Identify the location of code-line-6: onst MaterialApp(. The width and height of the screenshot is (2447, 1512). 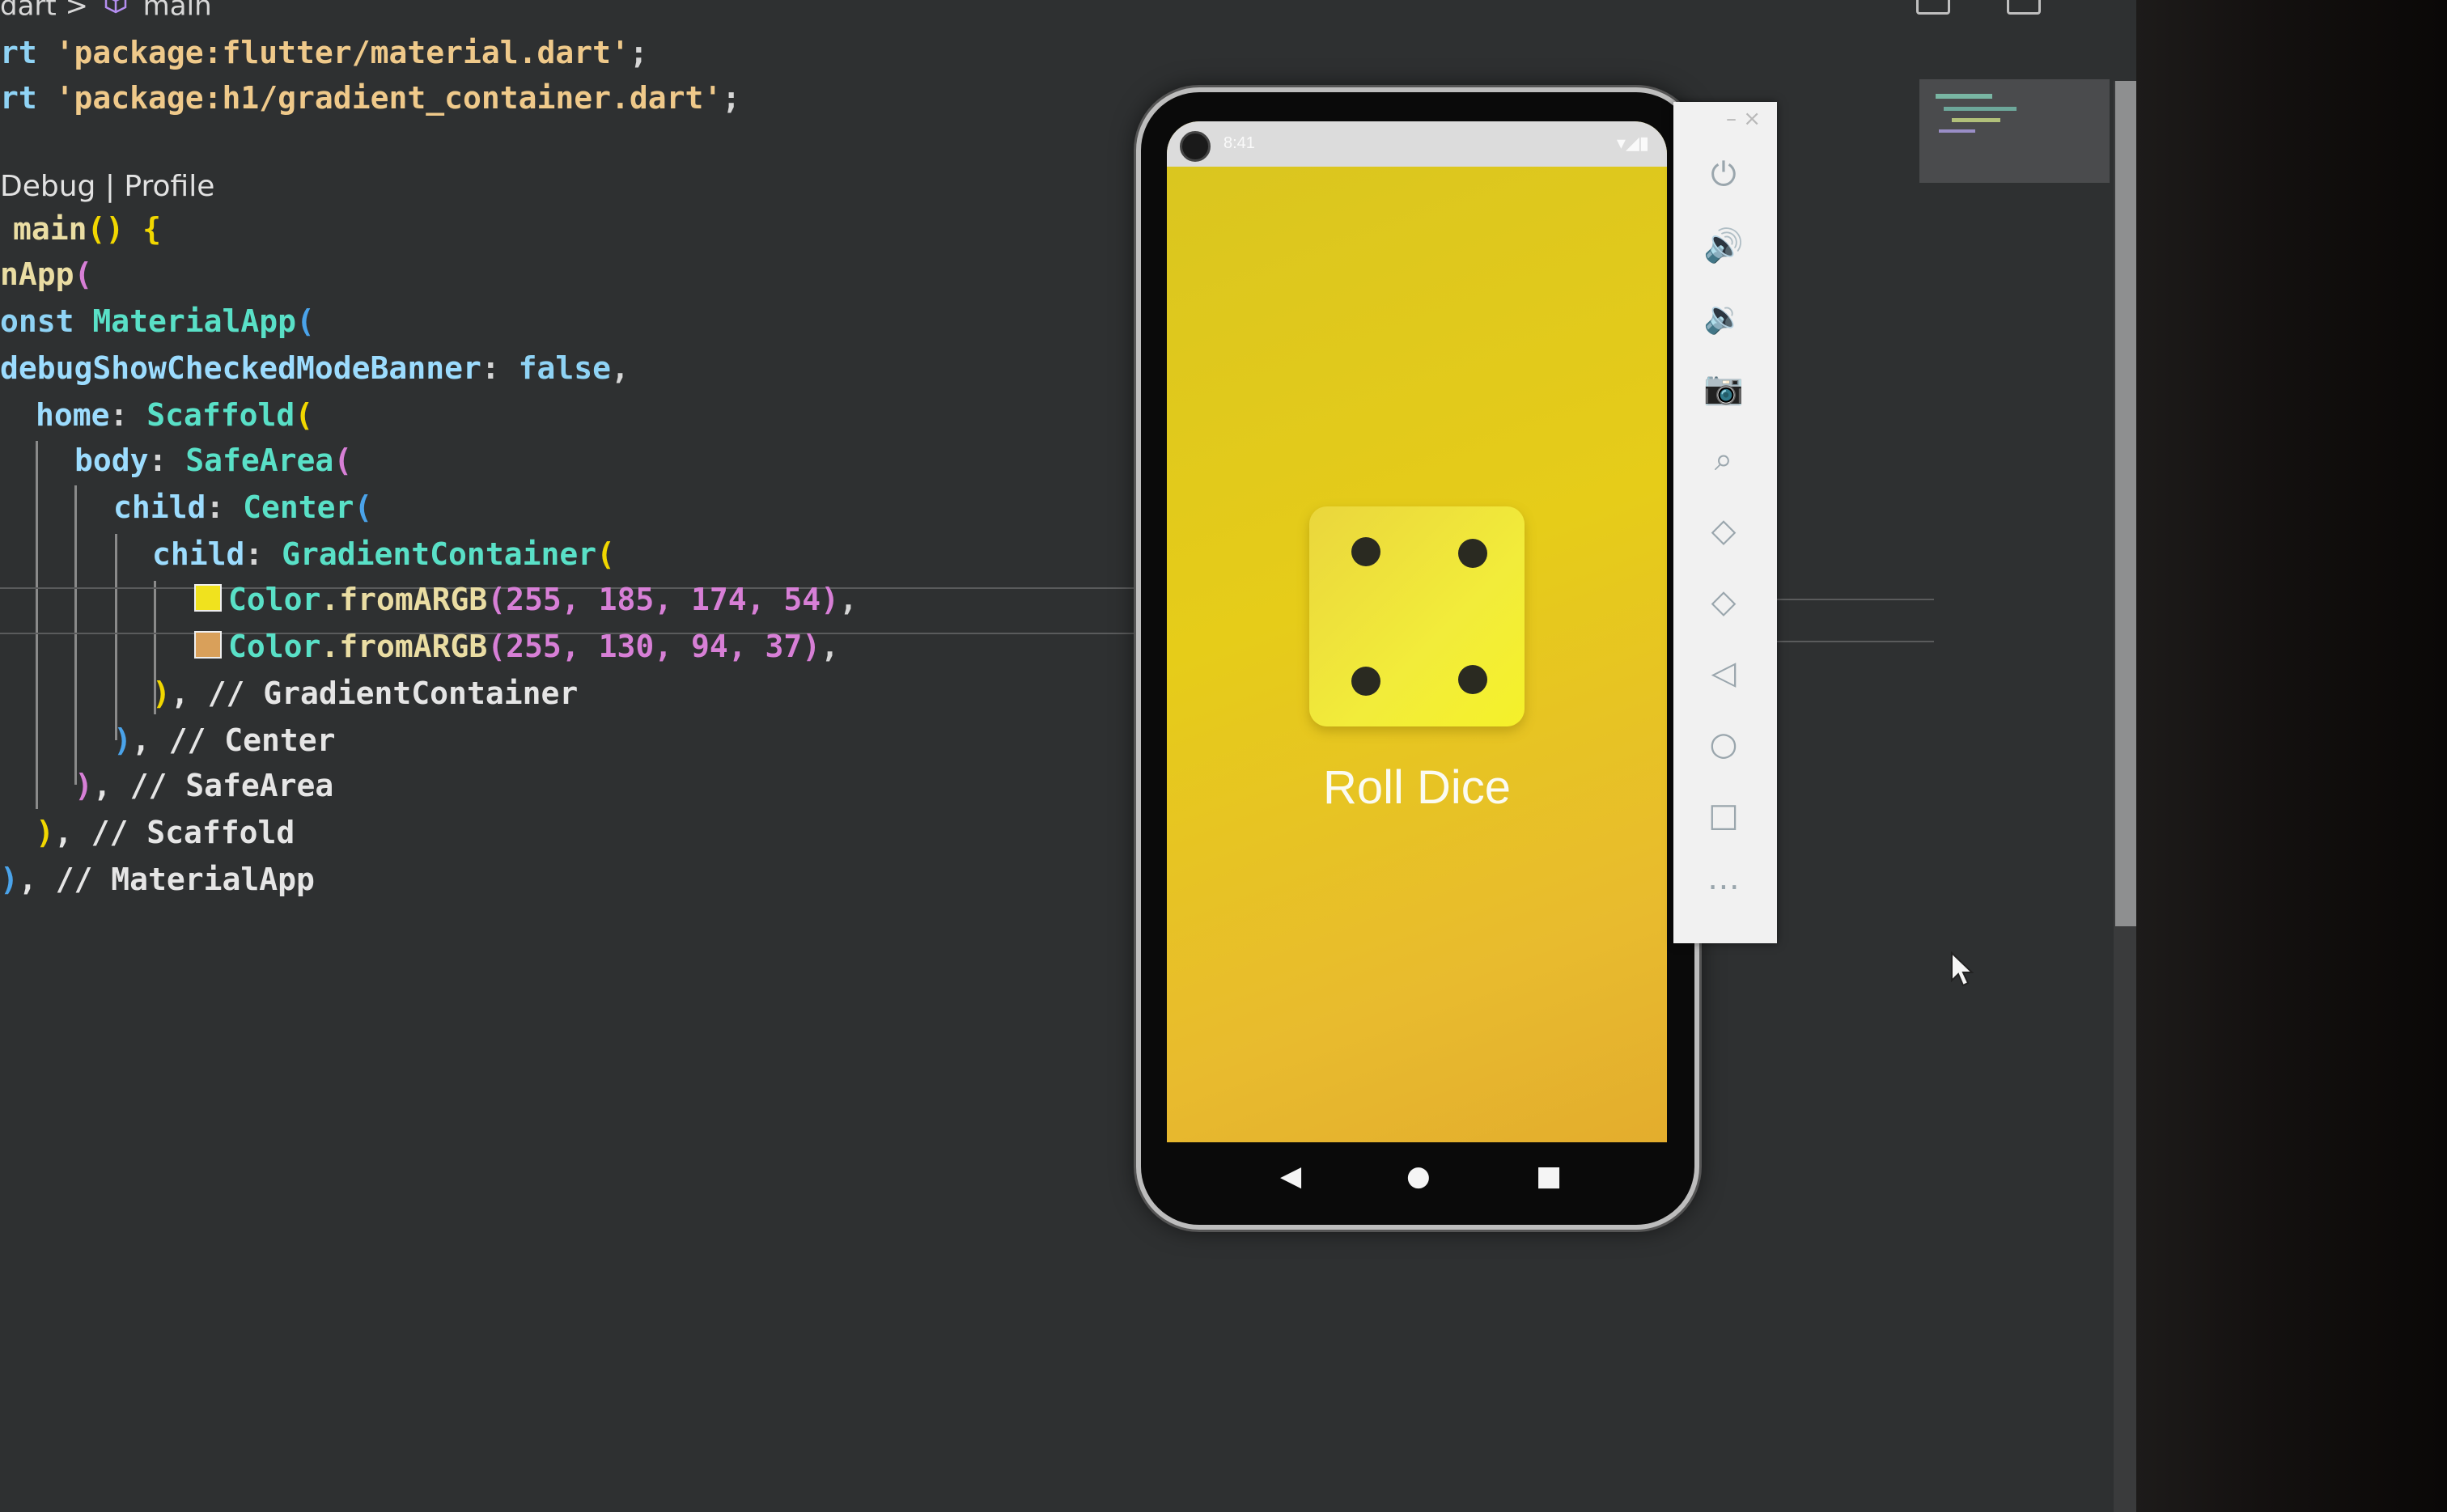
(157, 321).